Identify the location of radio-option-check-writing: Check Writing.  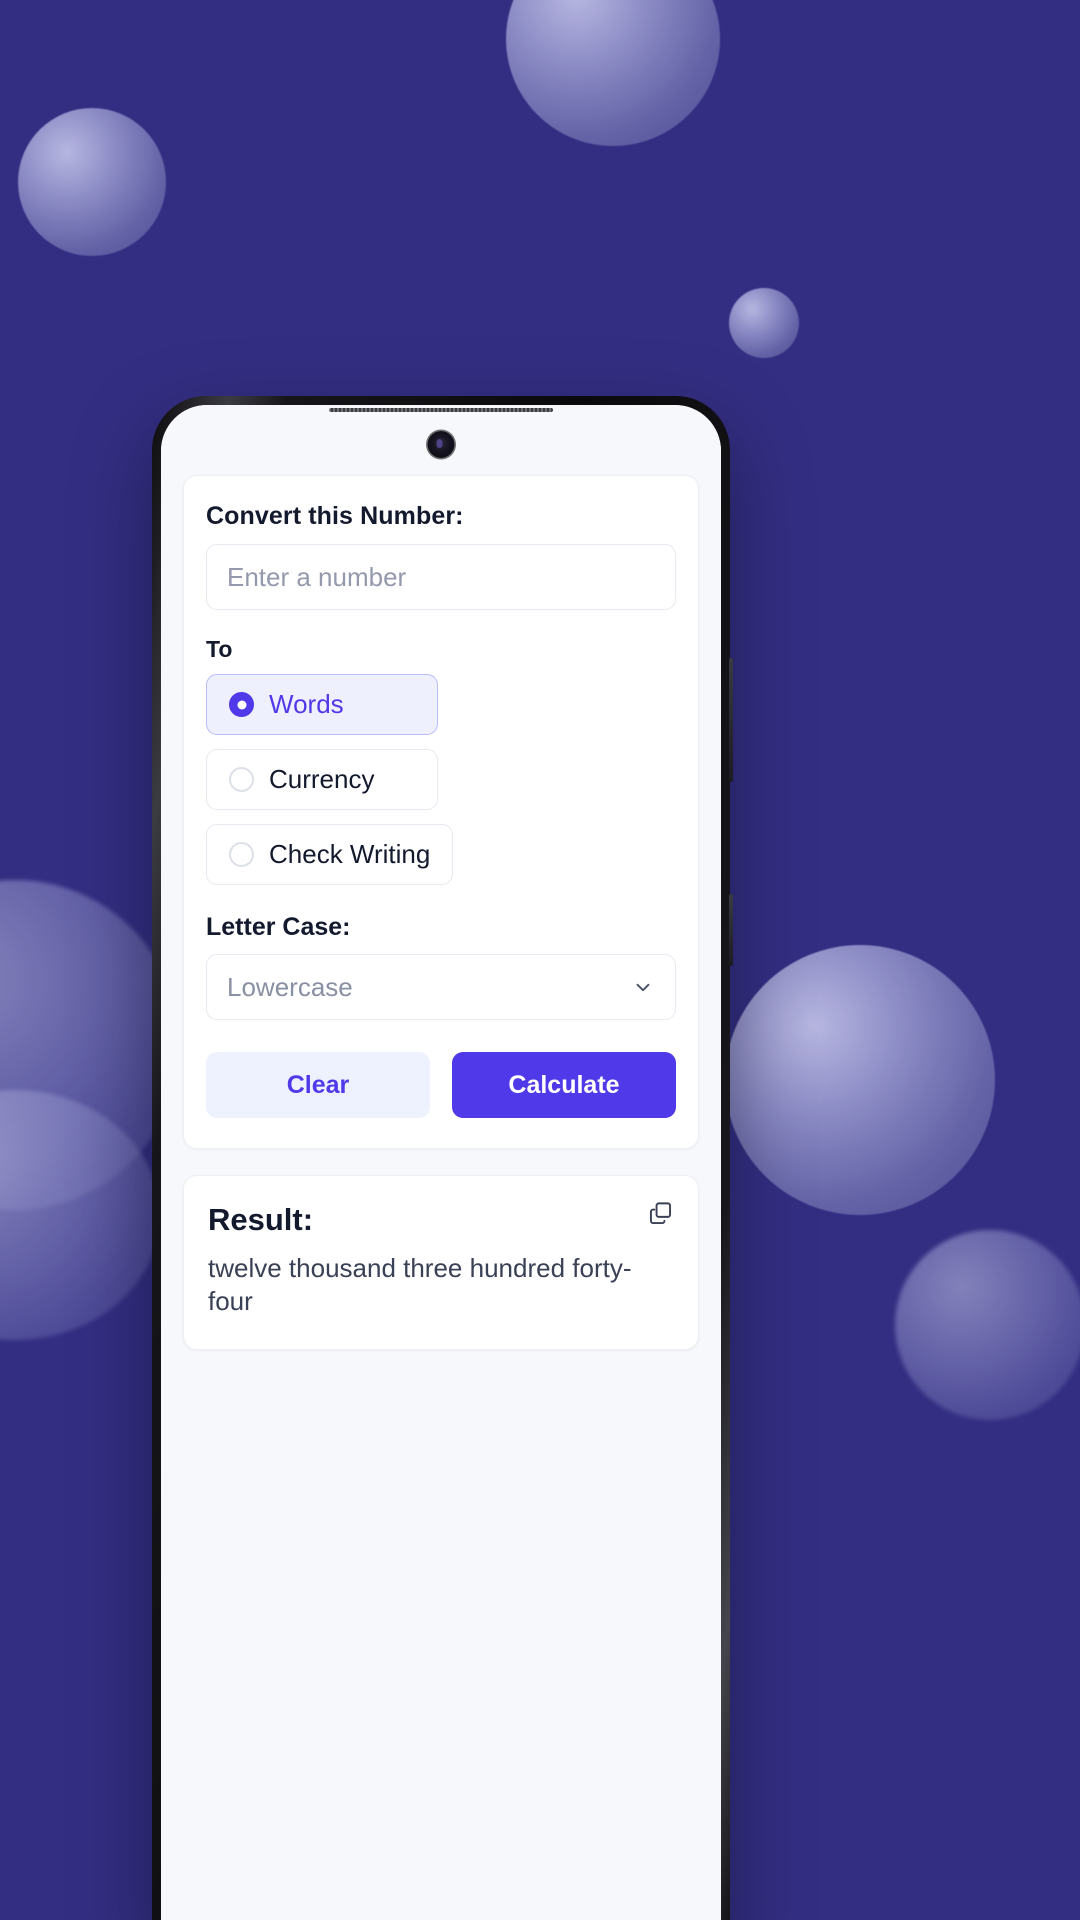
(330, 854).